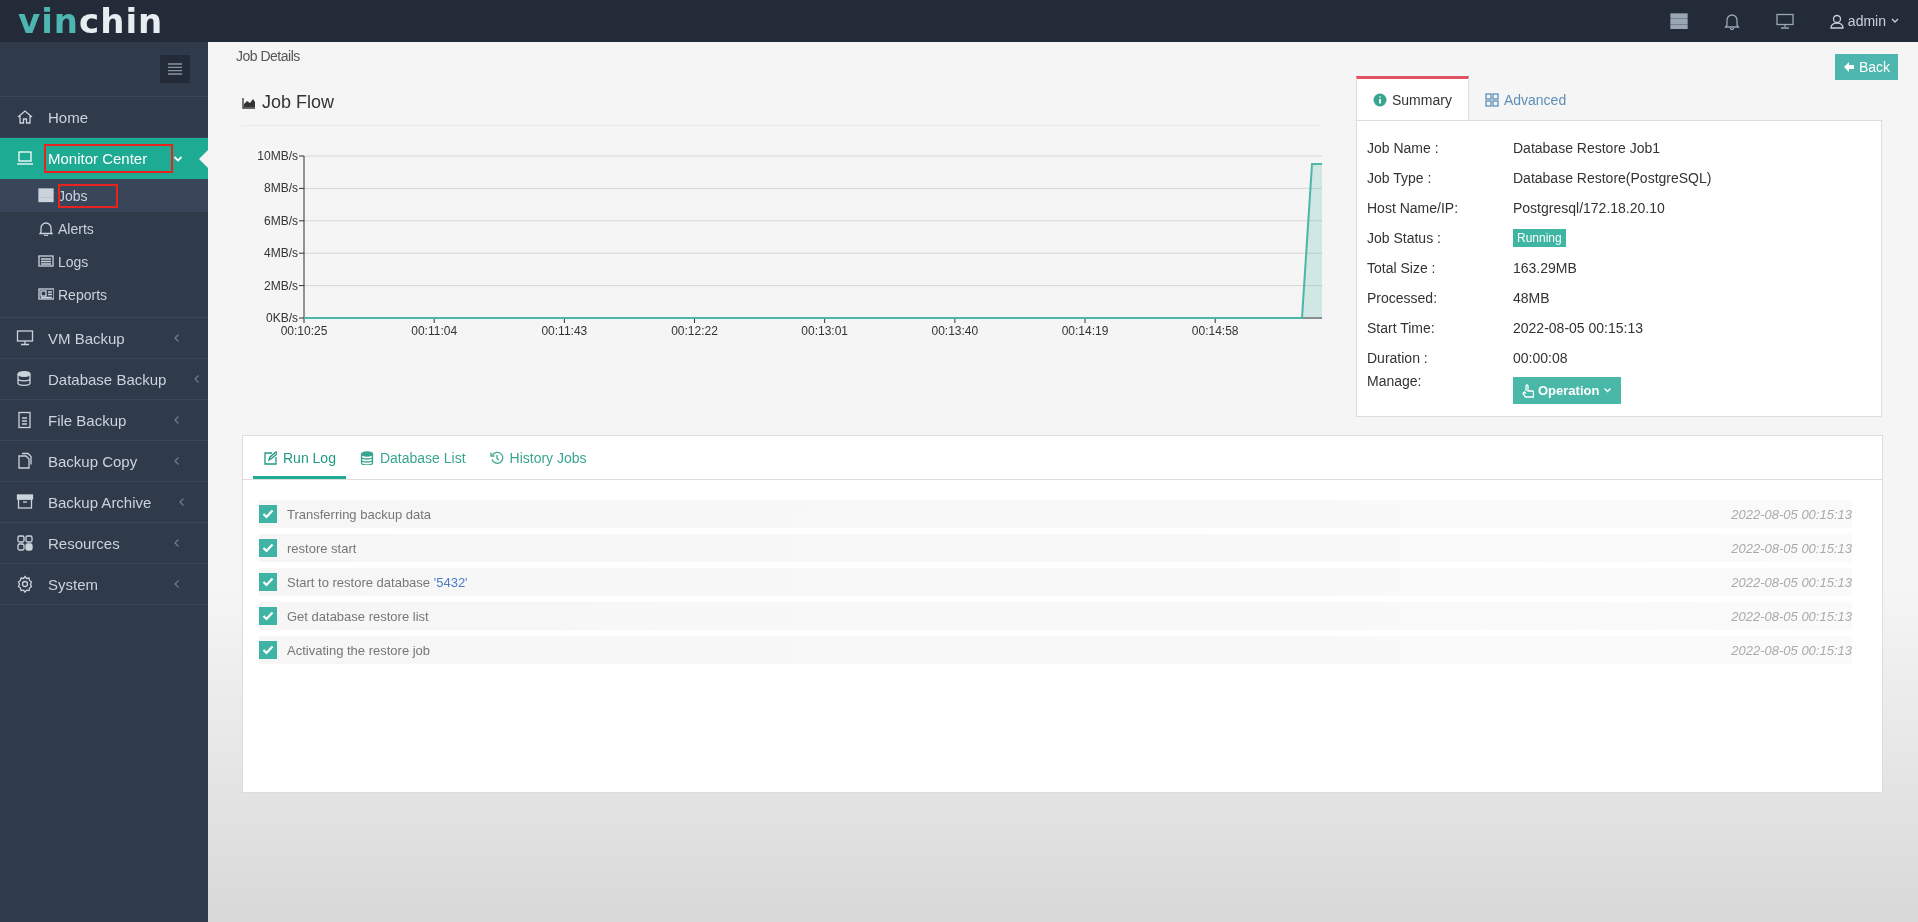  I want to click on home-icon, so click(25, 117).